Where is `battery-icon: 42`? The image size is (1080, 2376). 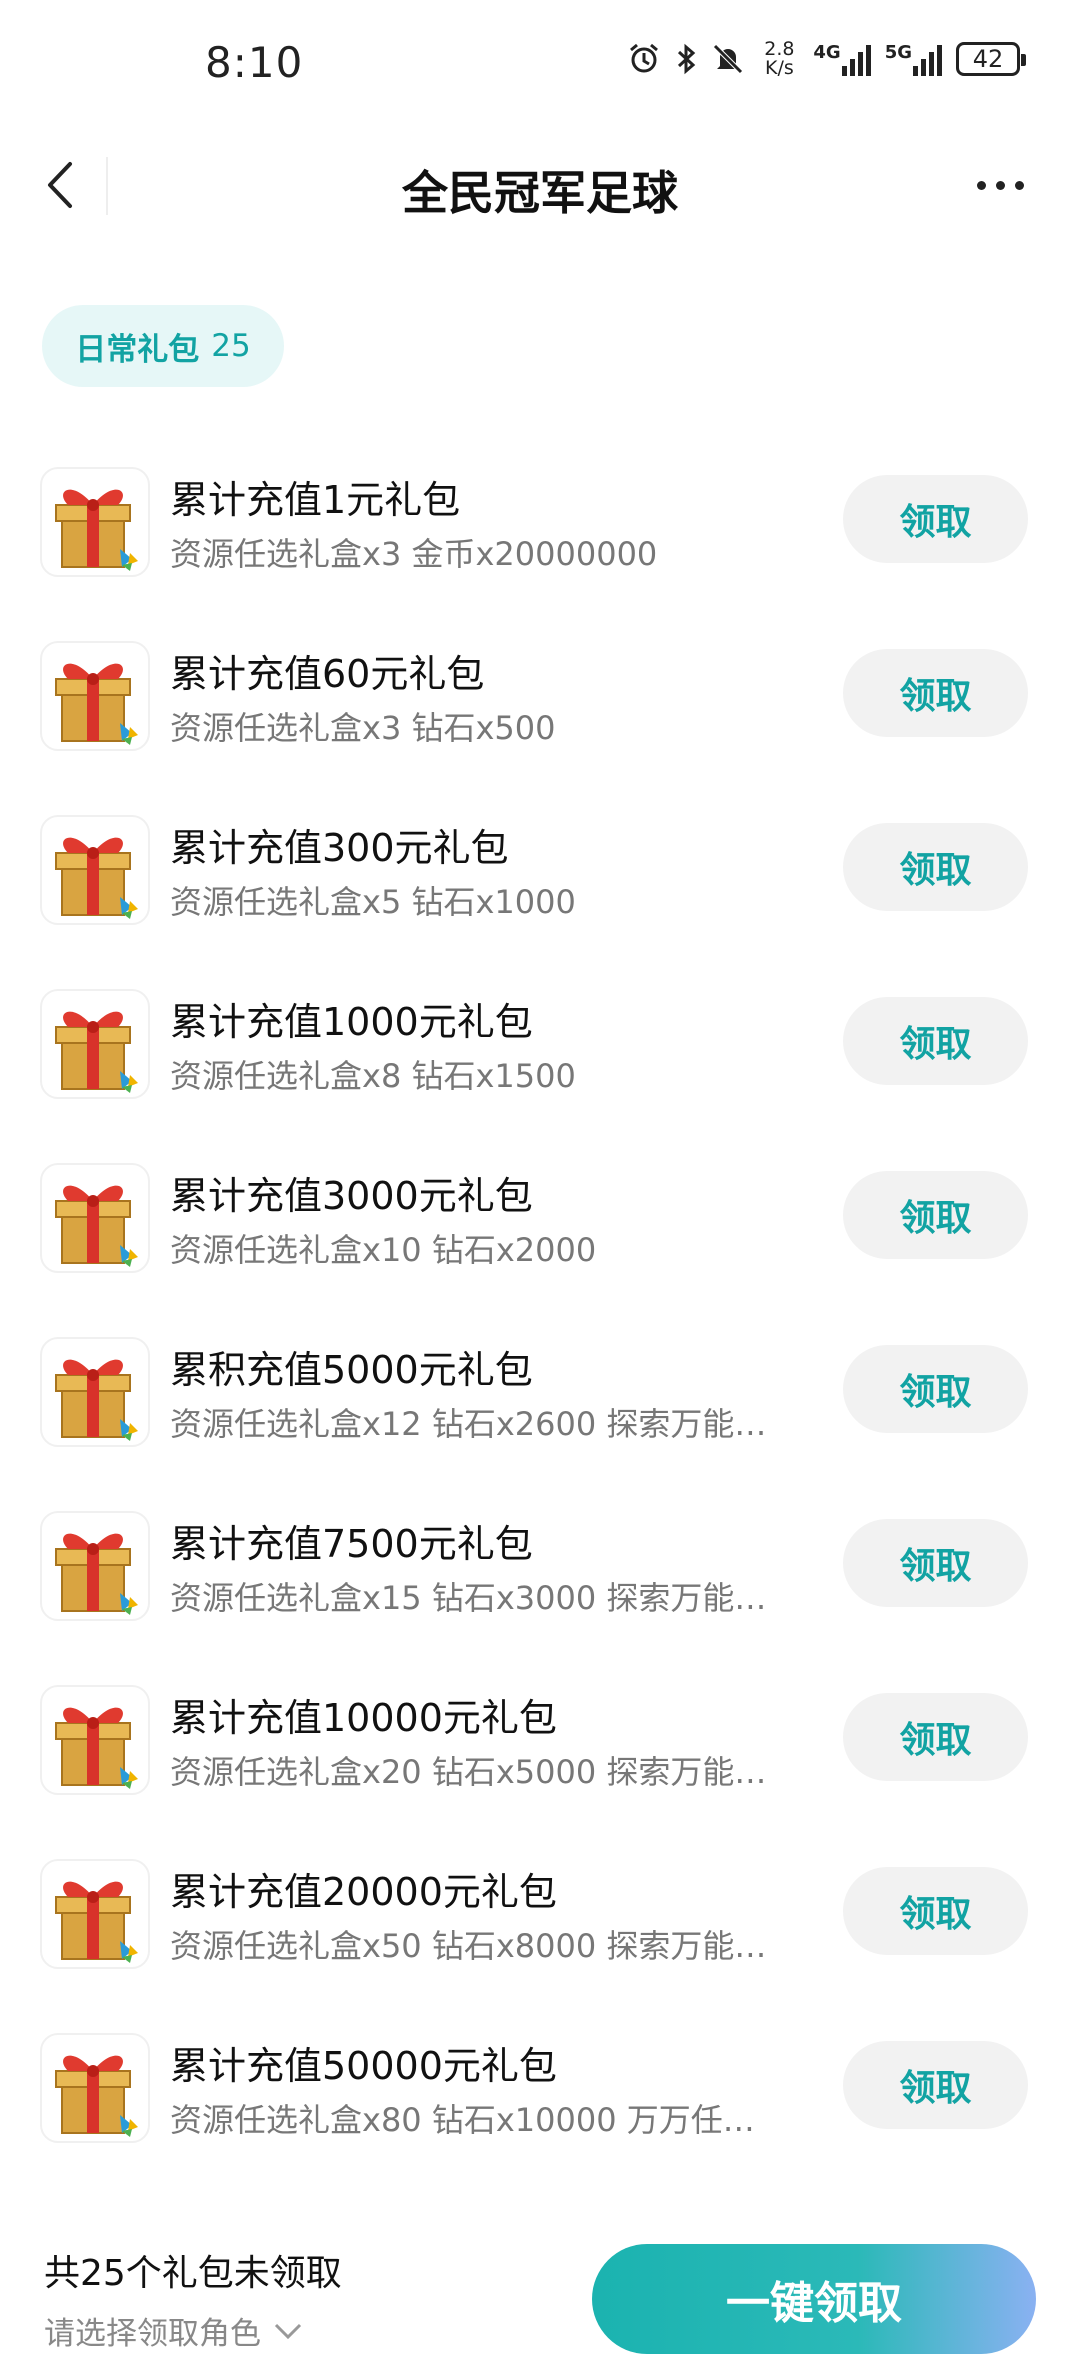 battery-icon: 42 is located at coordinates (991, 59).